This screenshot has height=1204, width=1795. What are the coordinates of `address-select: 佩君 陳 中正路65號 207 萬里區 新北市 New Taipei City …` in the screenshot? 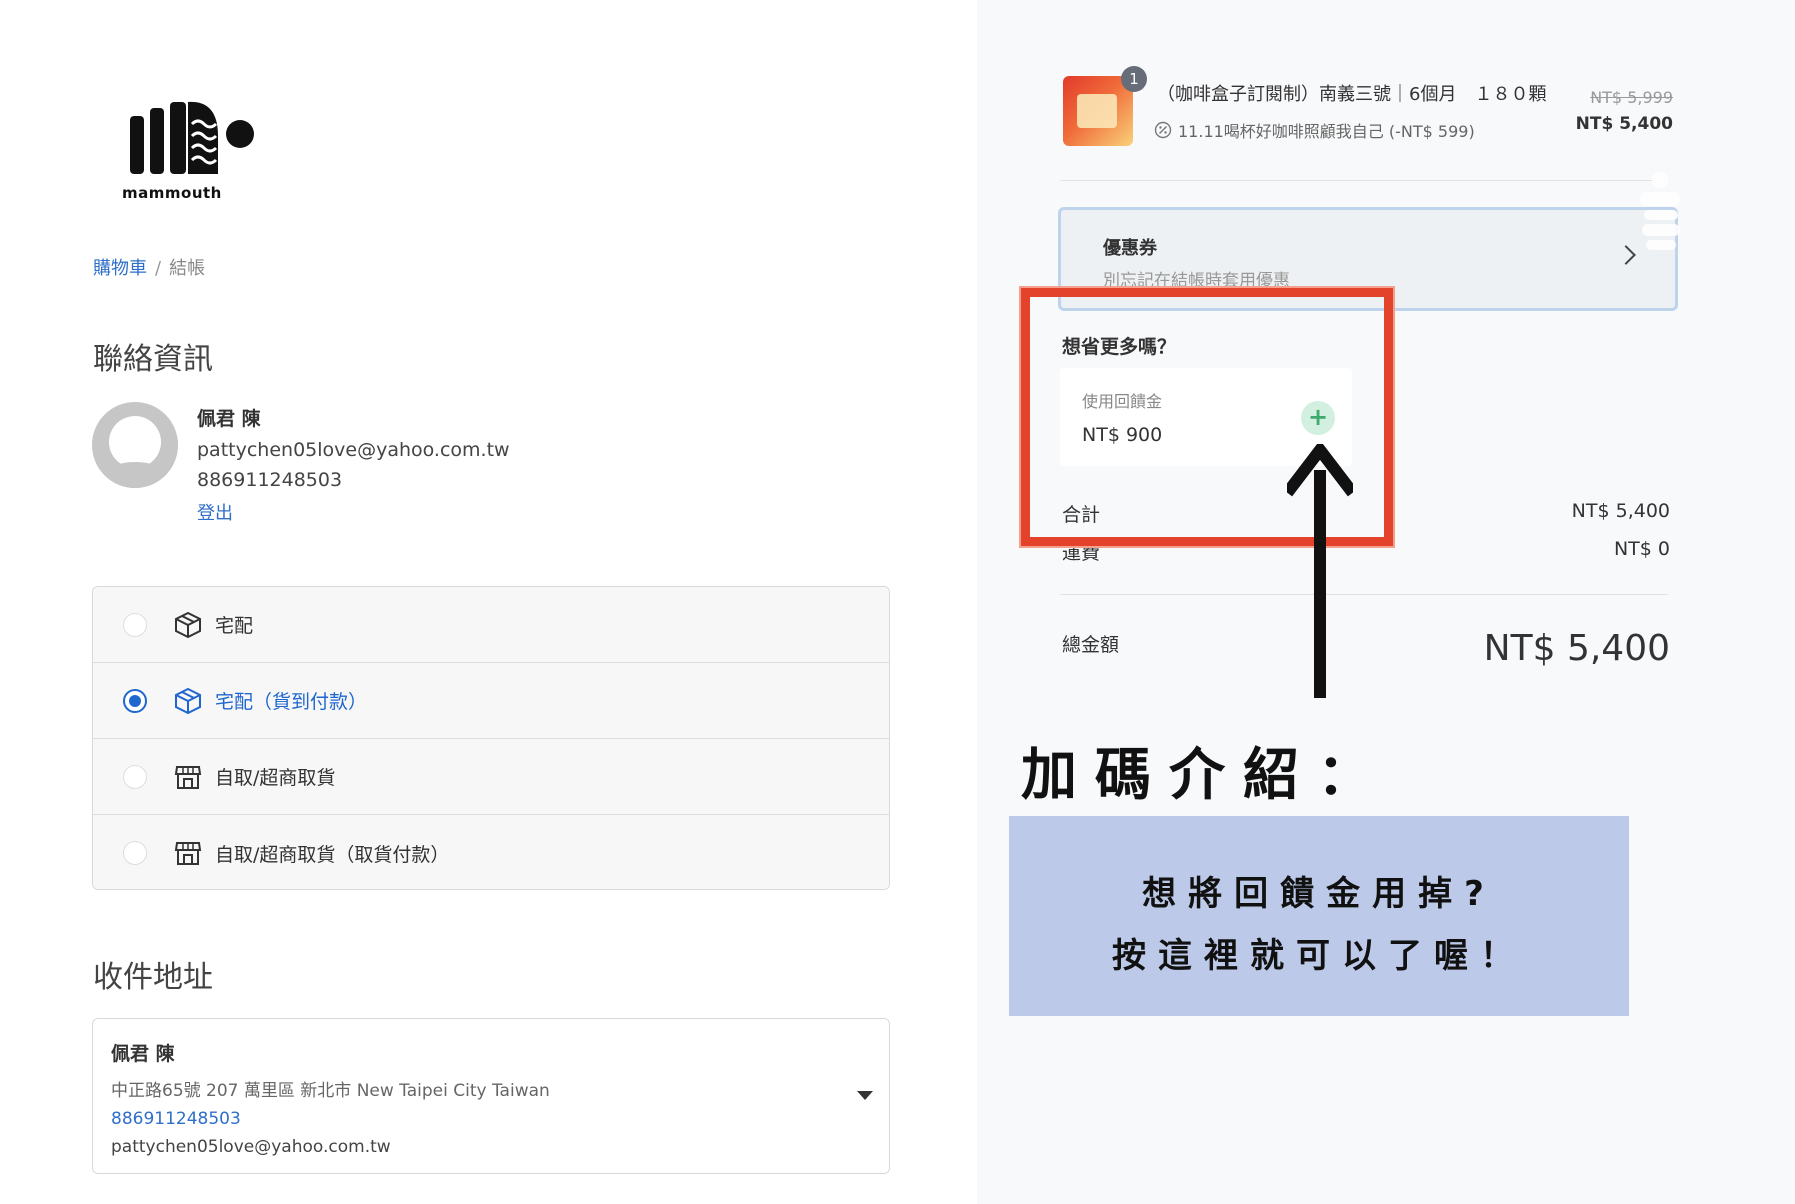 It's located at (491, 1096).